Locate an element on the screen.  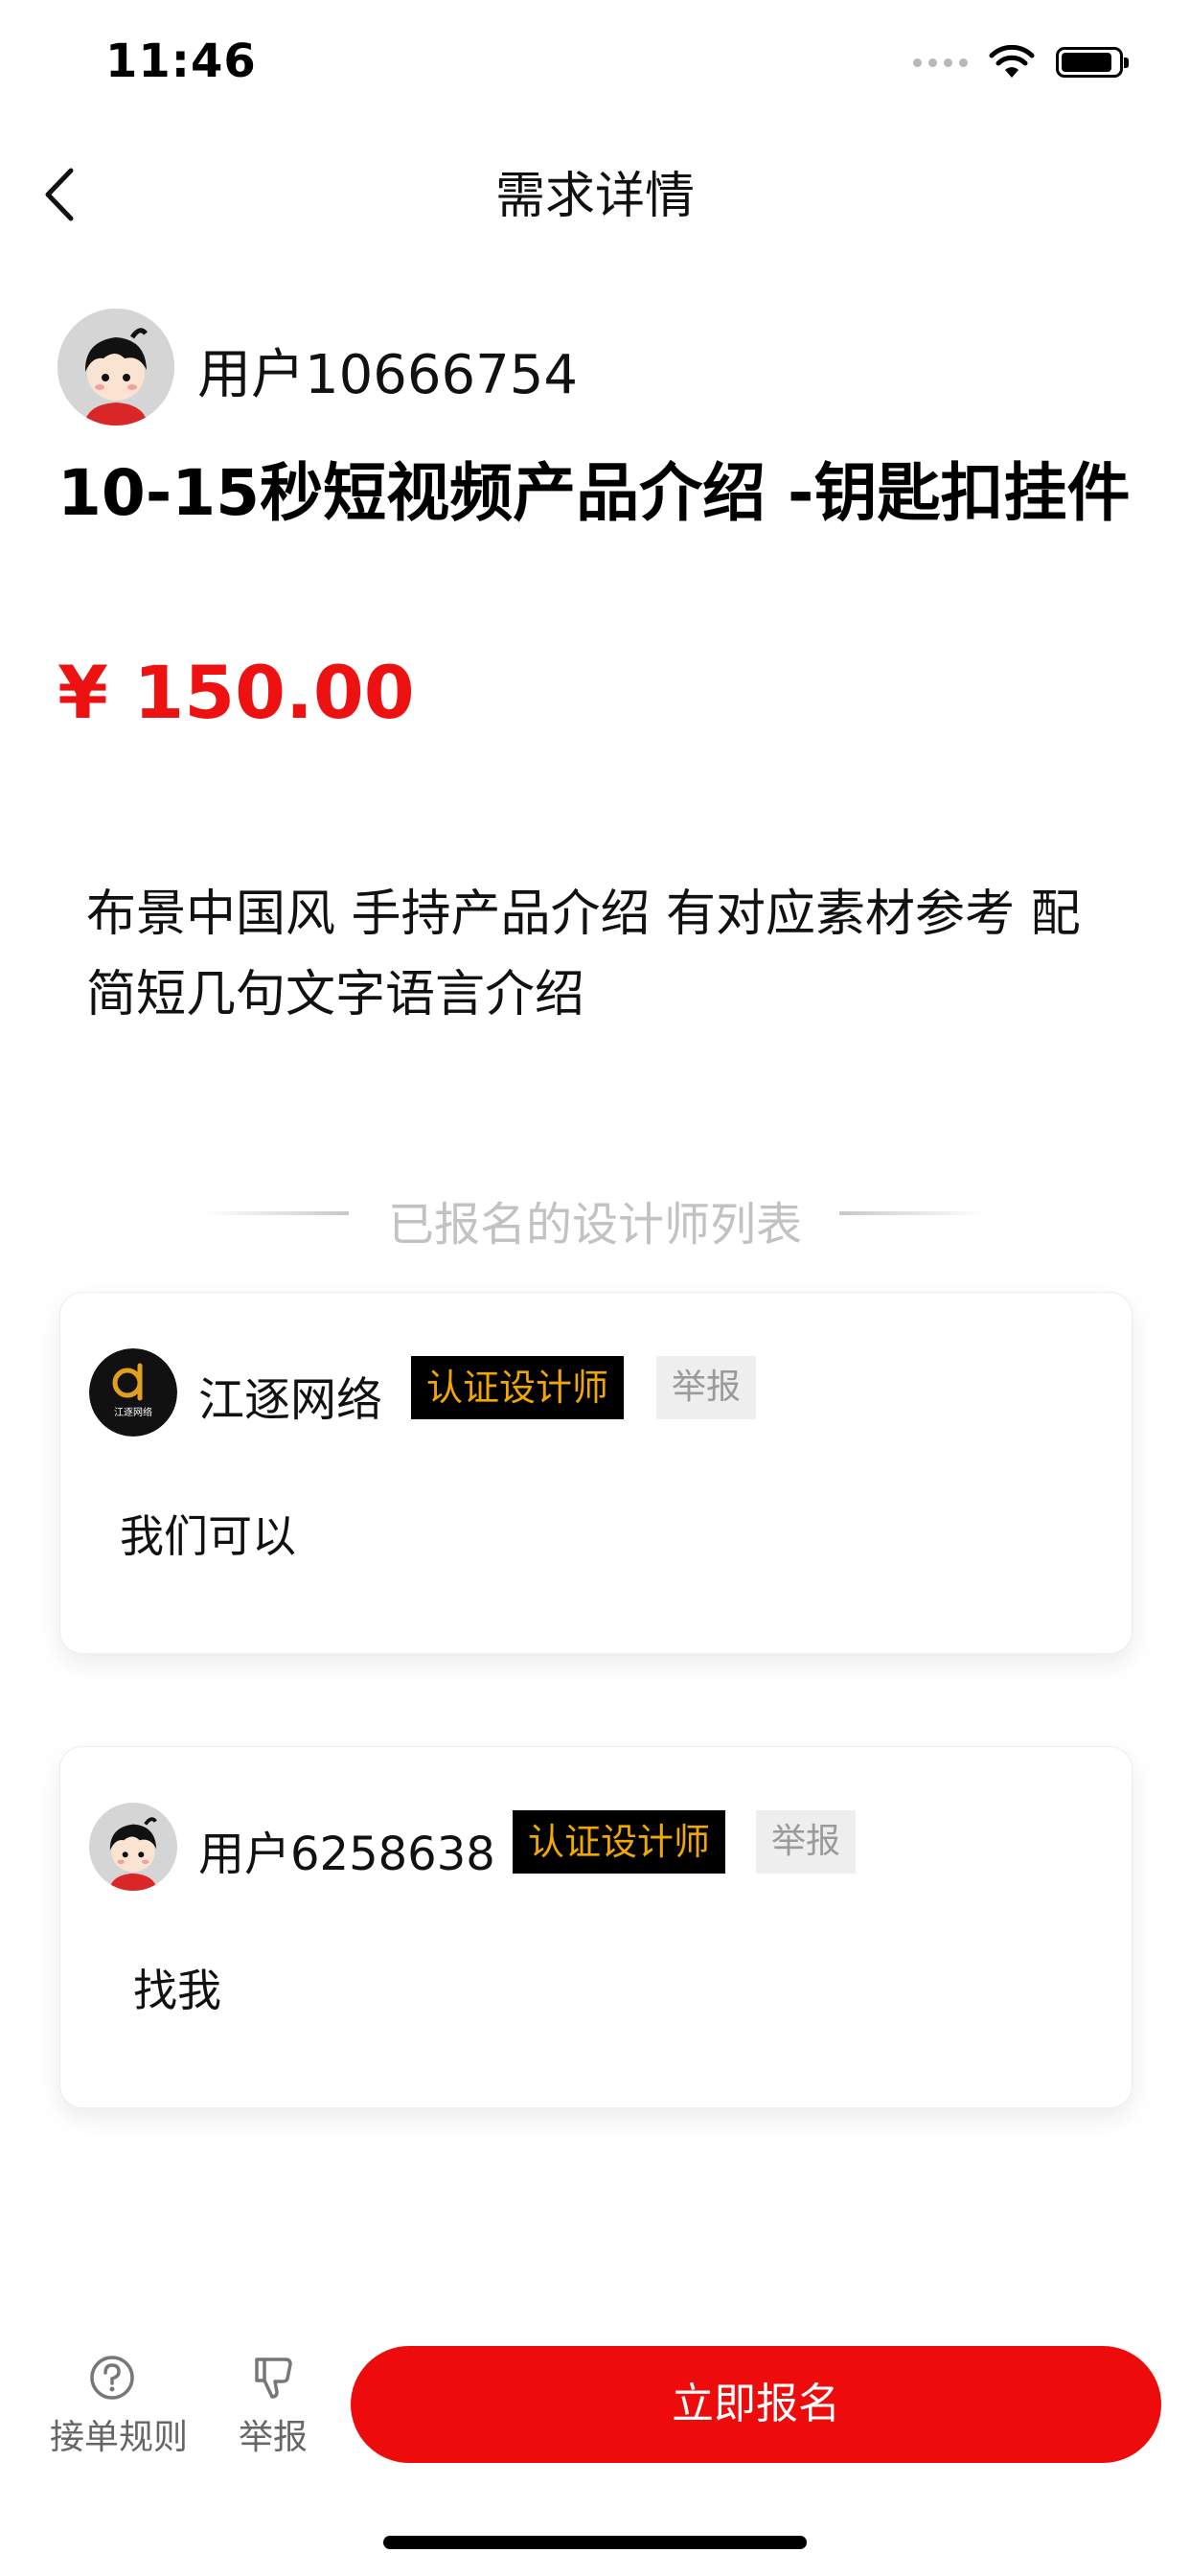
post-title: 10-15秒短视频产品介绍 -钥匙扣挂件 is located at coordinates (594, 493).